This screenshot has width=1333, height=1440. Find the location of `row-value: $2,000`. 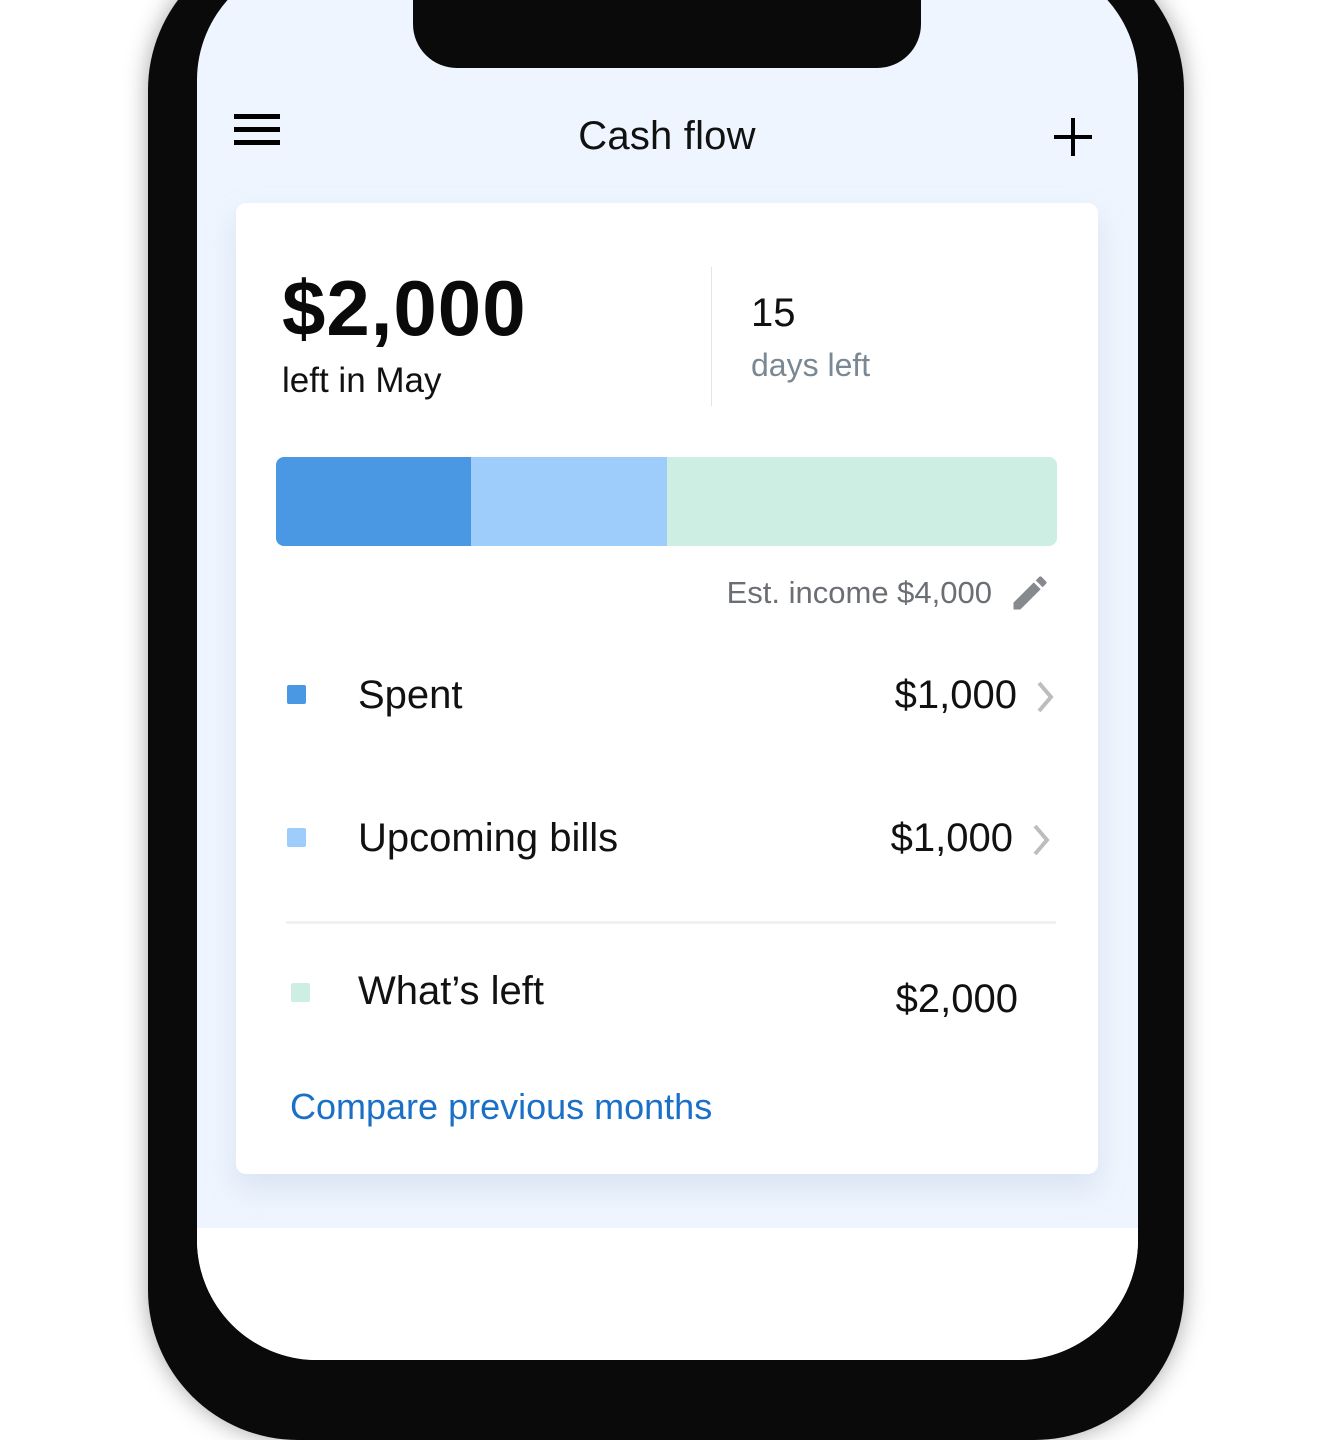

row-value: $2,000 is located at coordinates (956, 999).